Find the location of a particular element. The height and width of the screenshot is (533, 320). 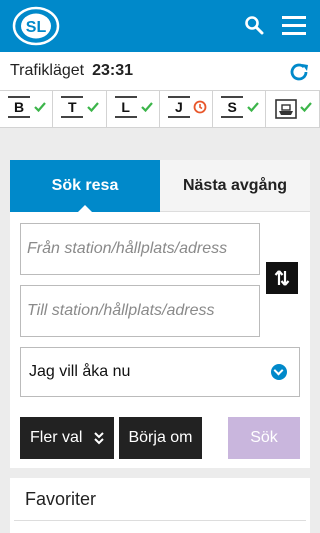

from-field is located at coordinates (140, 249).